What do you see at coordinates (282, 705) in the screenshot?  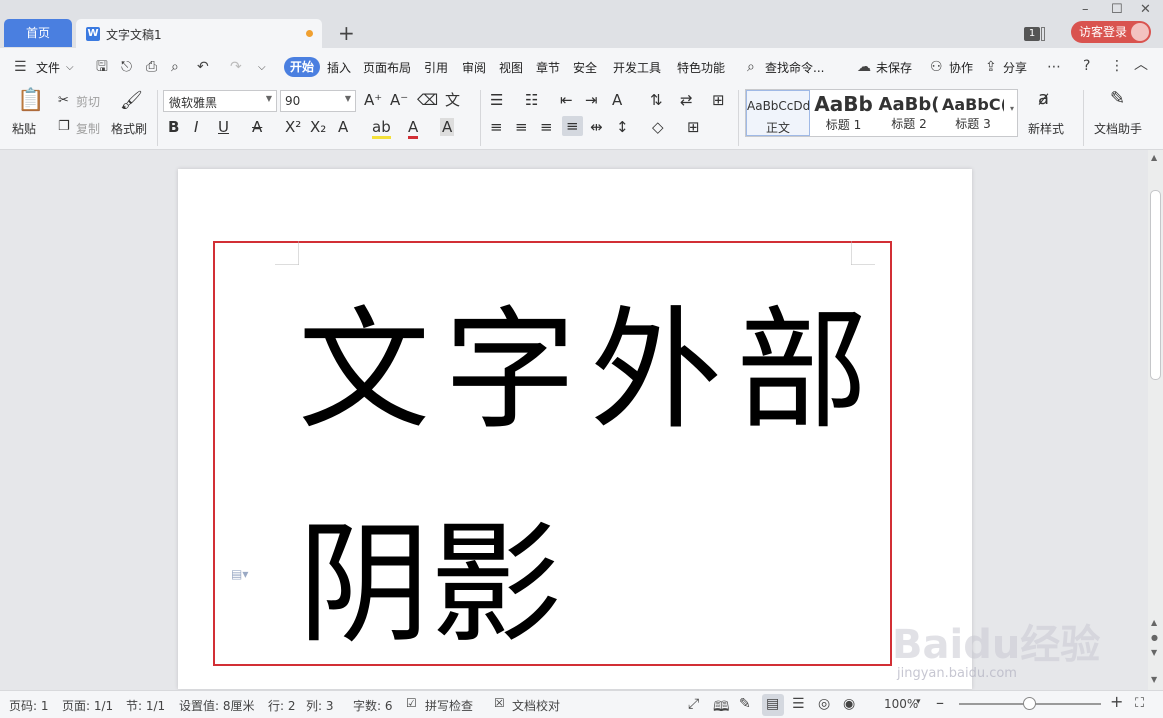 I see `status-row: 行: 2` at bounding box center [282, 705].